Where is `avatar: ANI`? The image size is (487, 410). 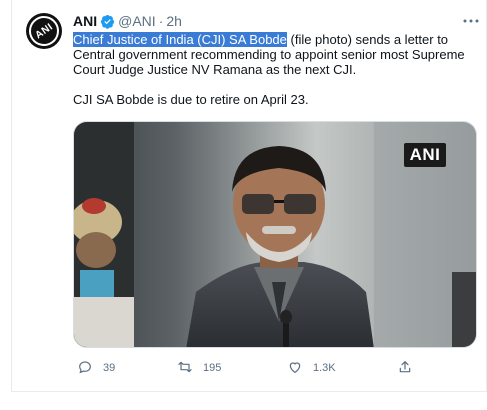 avatar: ANI is located at coordinates (44, 31).